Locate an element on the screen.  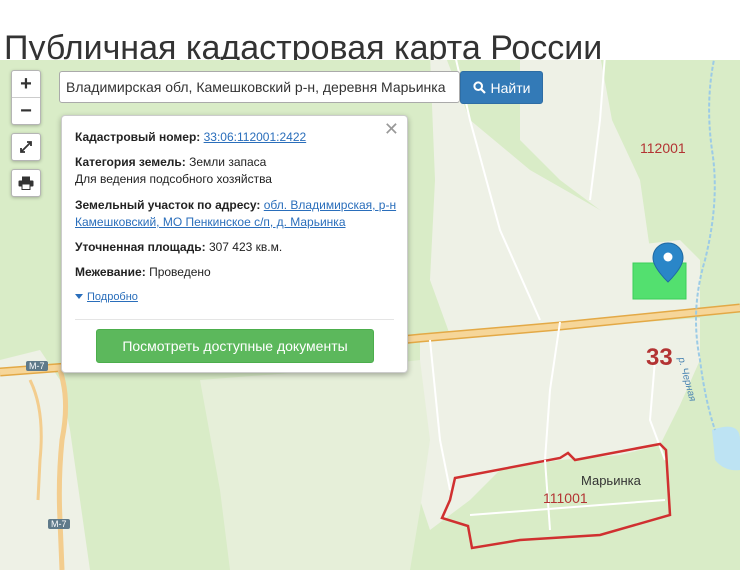
quarter-label-north: 112001 is located at coordinates (663, 148).